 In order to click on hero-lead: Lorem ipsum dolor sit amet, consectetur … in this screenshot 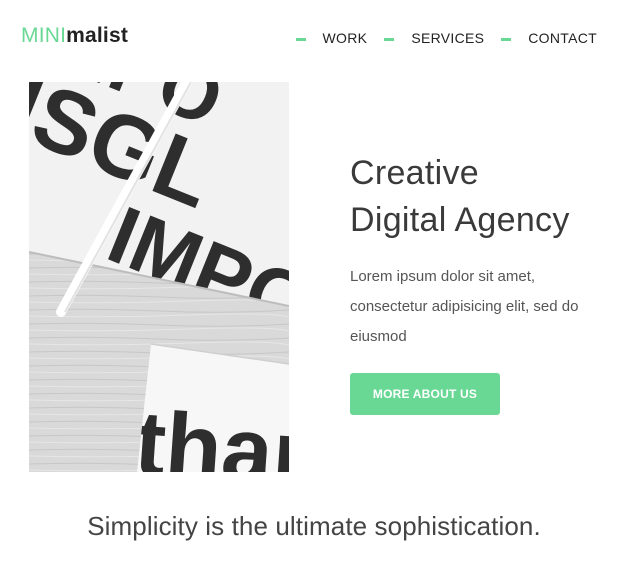, I will do `click(464, 306)`.